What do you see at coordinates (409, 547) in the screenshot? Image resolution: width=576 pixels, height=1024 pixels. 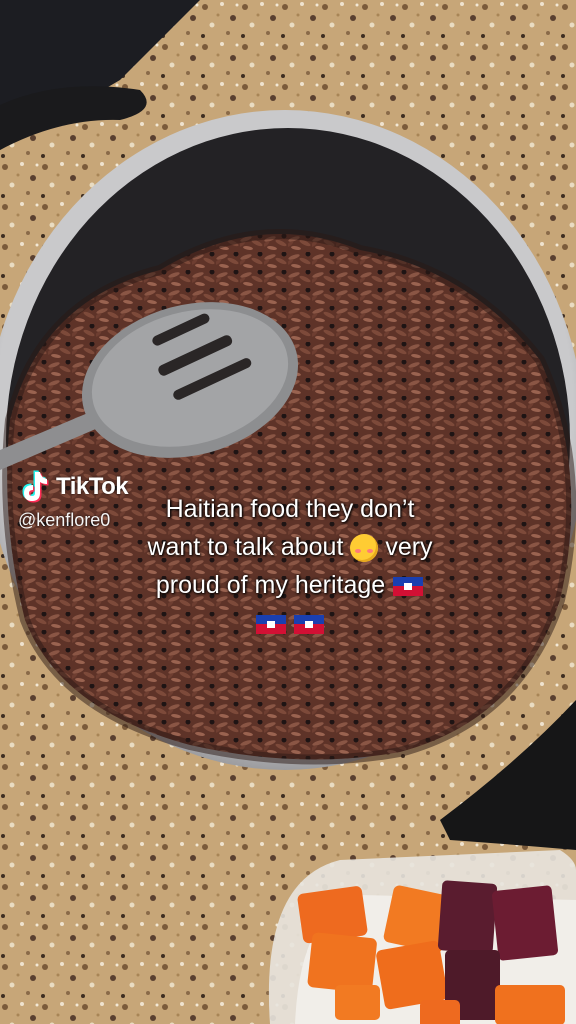 I see `caption-line-2-end: very` at bounding box center [409, 547].